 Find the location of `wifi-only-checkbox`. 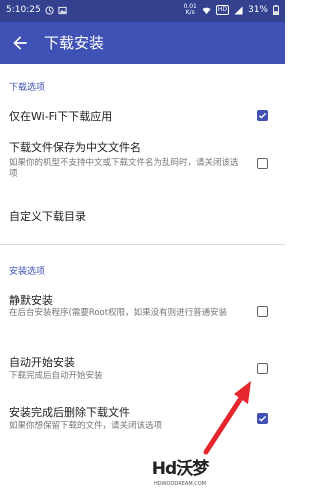

wifi-only-checkbox is located at coordinates (262, 115).